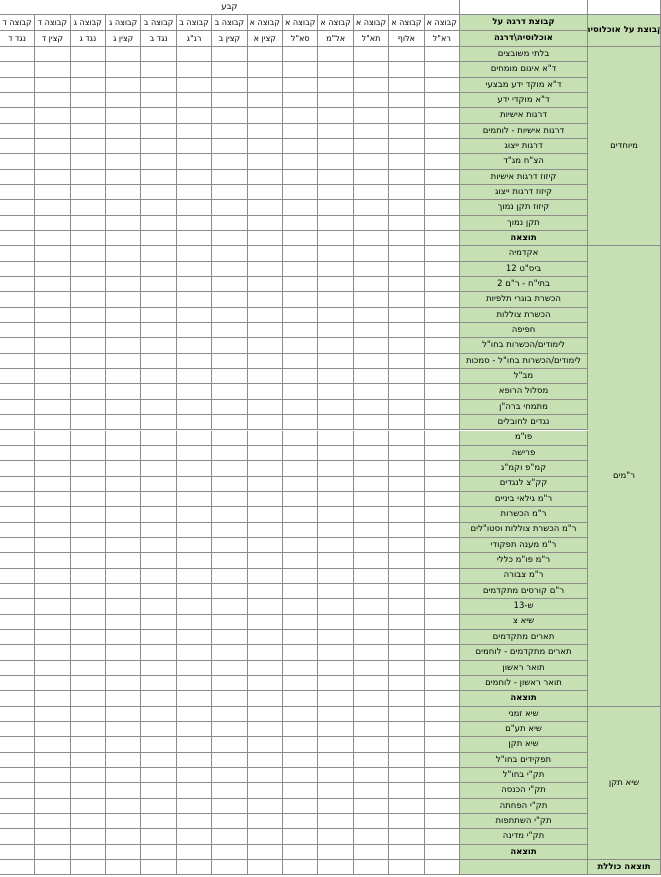 This screenshot has width=661, height=877. I want to click on row-label: פרישה, so click(524, 453).